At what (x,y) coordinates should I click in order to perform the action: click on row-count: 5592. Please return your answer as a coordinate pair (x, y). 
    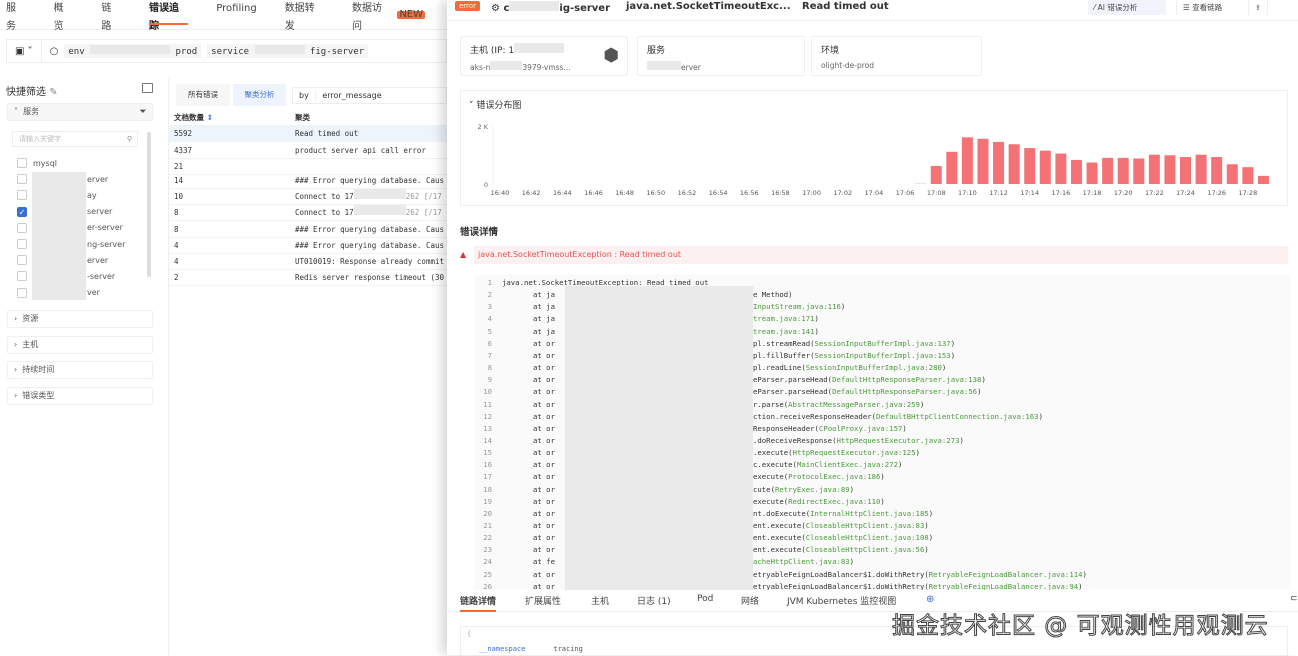
    Looking at the image, I should click on (183, 133).